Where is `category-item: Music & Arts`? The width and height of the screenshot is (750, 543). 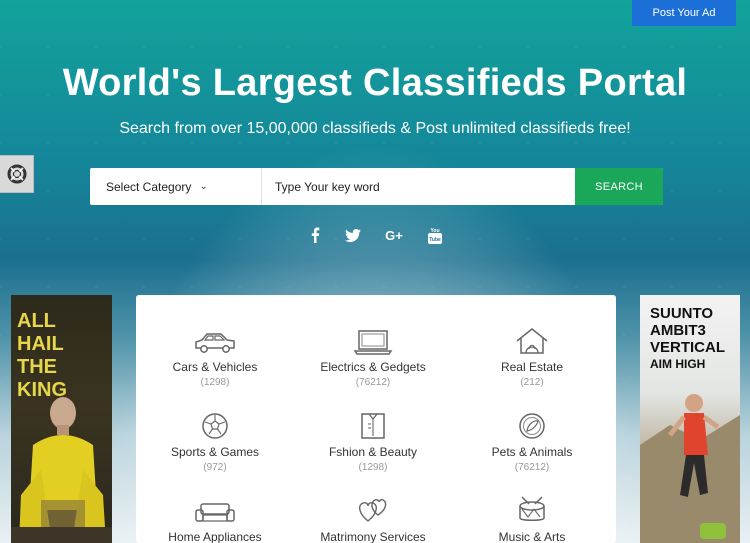 category-item: Music & Arts is located at coordinates (532, 519).